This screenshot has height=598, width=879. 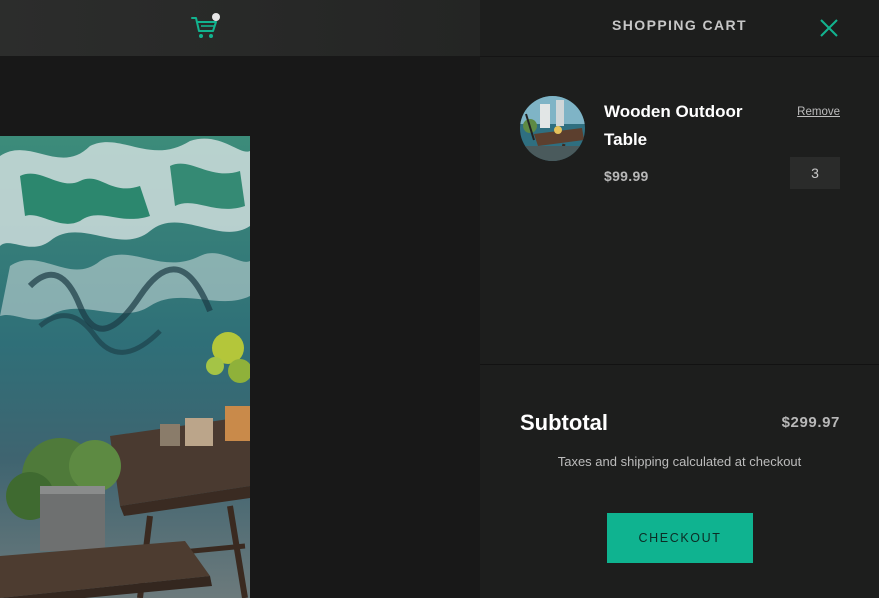 What do you see at coordinates (818, 112) in the screenshot?
I see `remove-item-link: Remove` at bounding box center [818, 112].